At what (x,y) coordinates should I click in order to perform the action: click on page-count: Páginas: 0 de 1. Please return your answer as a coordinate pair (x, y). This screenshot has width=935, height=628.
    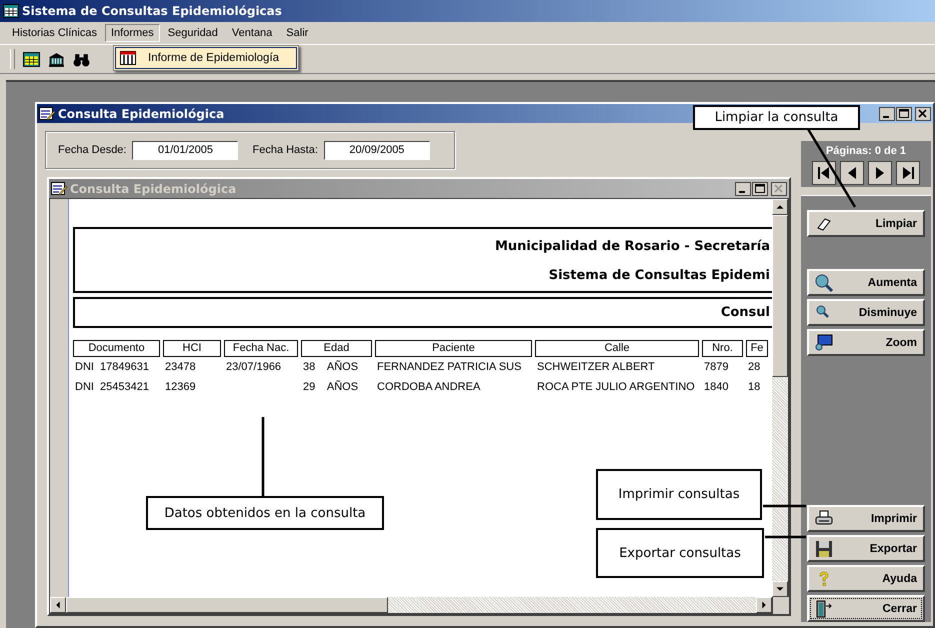
    Looking at the image, I should click on (866, 151).